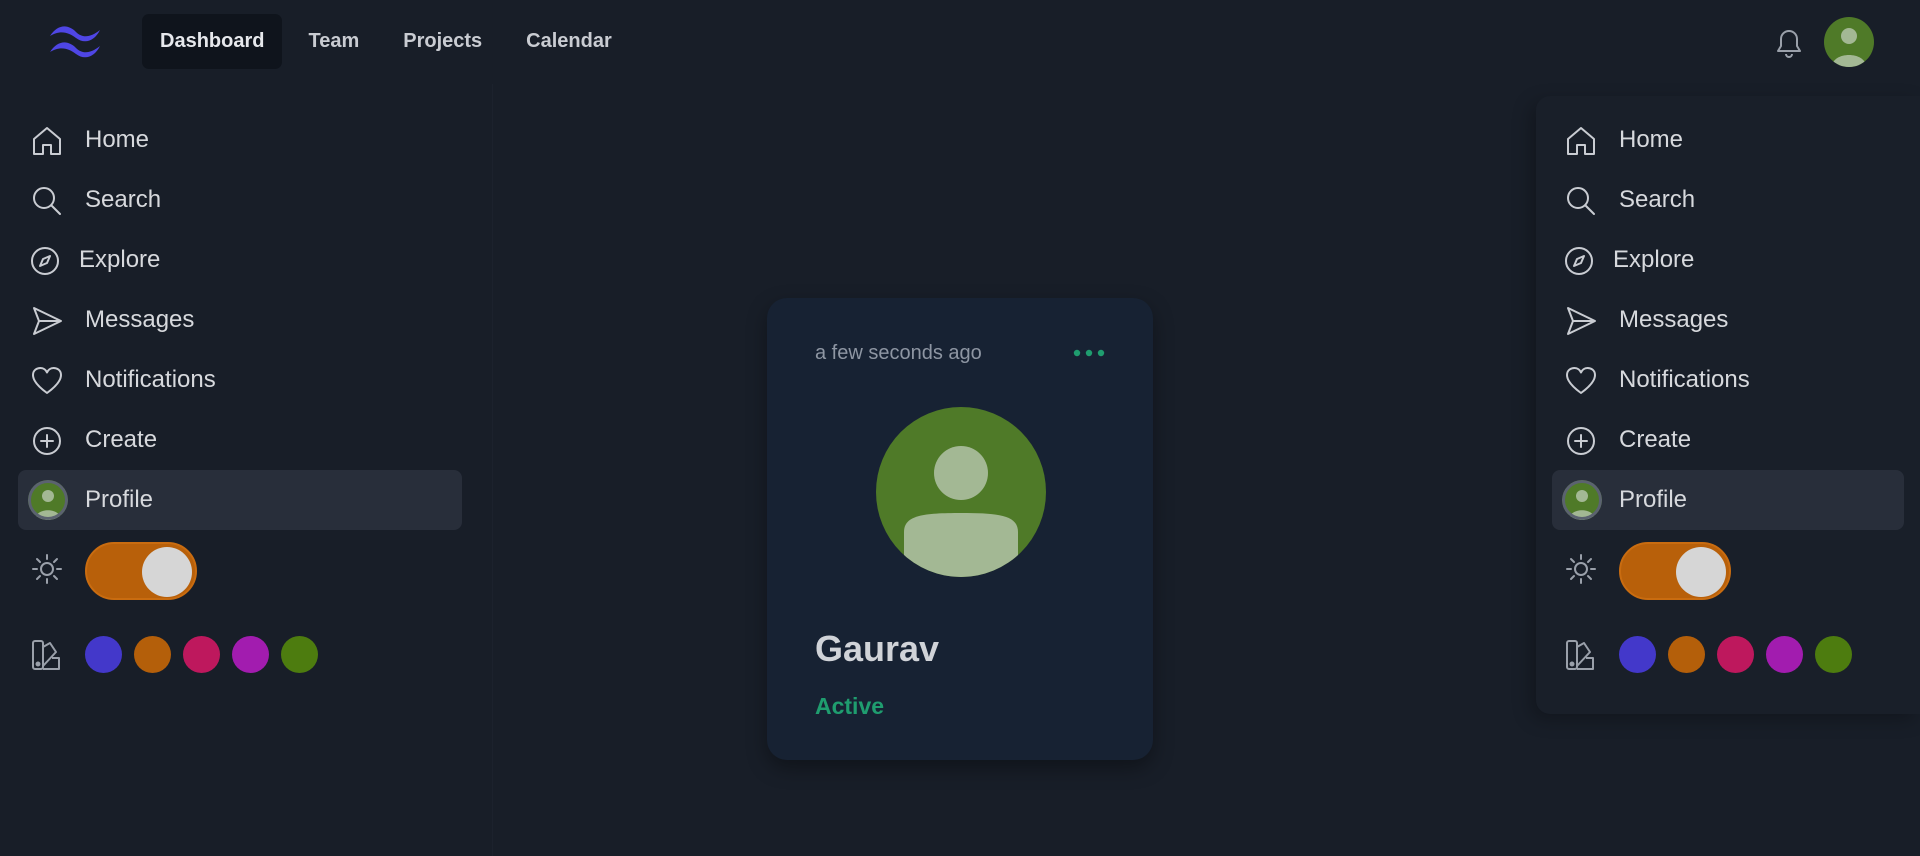 This screenshot has height=856, width=1920. What do you see at coordinates (492, 470) in the screenshot?
I see `divider` at bounding box center [492, 470].